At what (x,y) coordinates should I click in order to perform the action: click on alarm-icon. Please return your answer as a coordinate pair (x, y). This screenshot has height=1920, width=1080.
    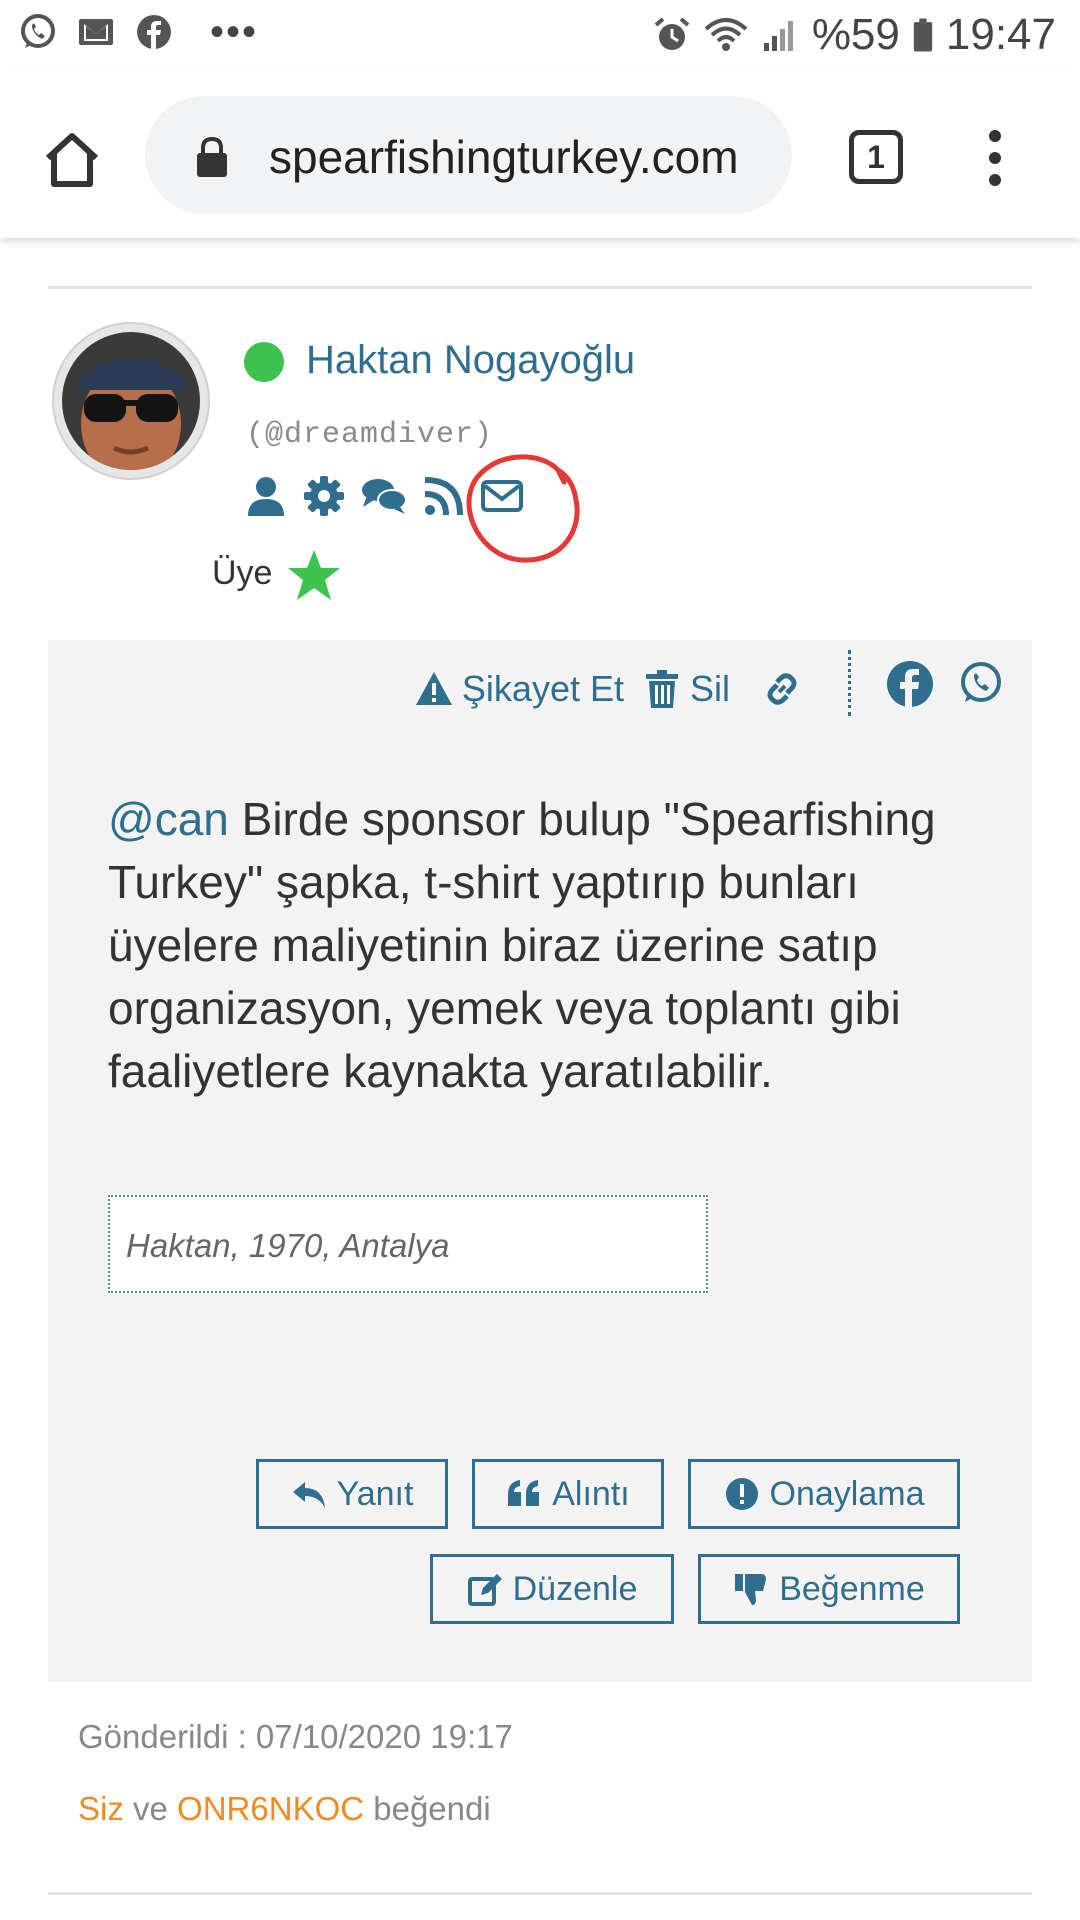
    Looking at the image, I should click on (672, 33).